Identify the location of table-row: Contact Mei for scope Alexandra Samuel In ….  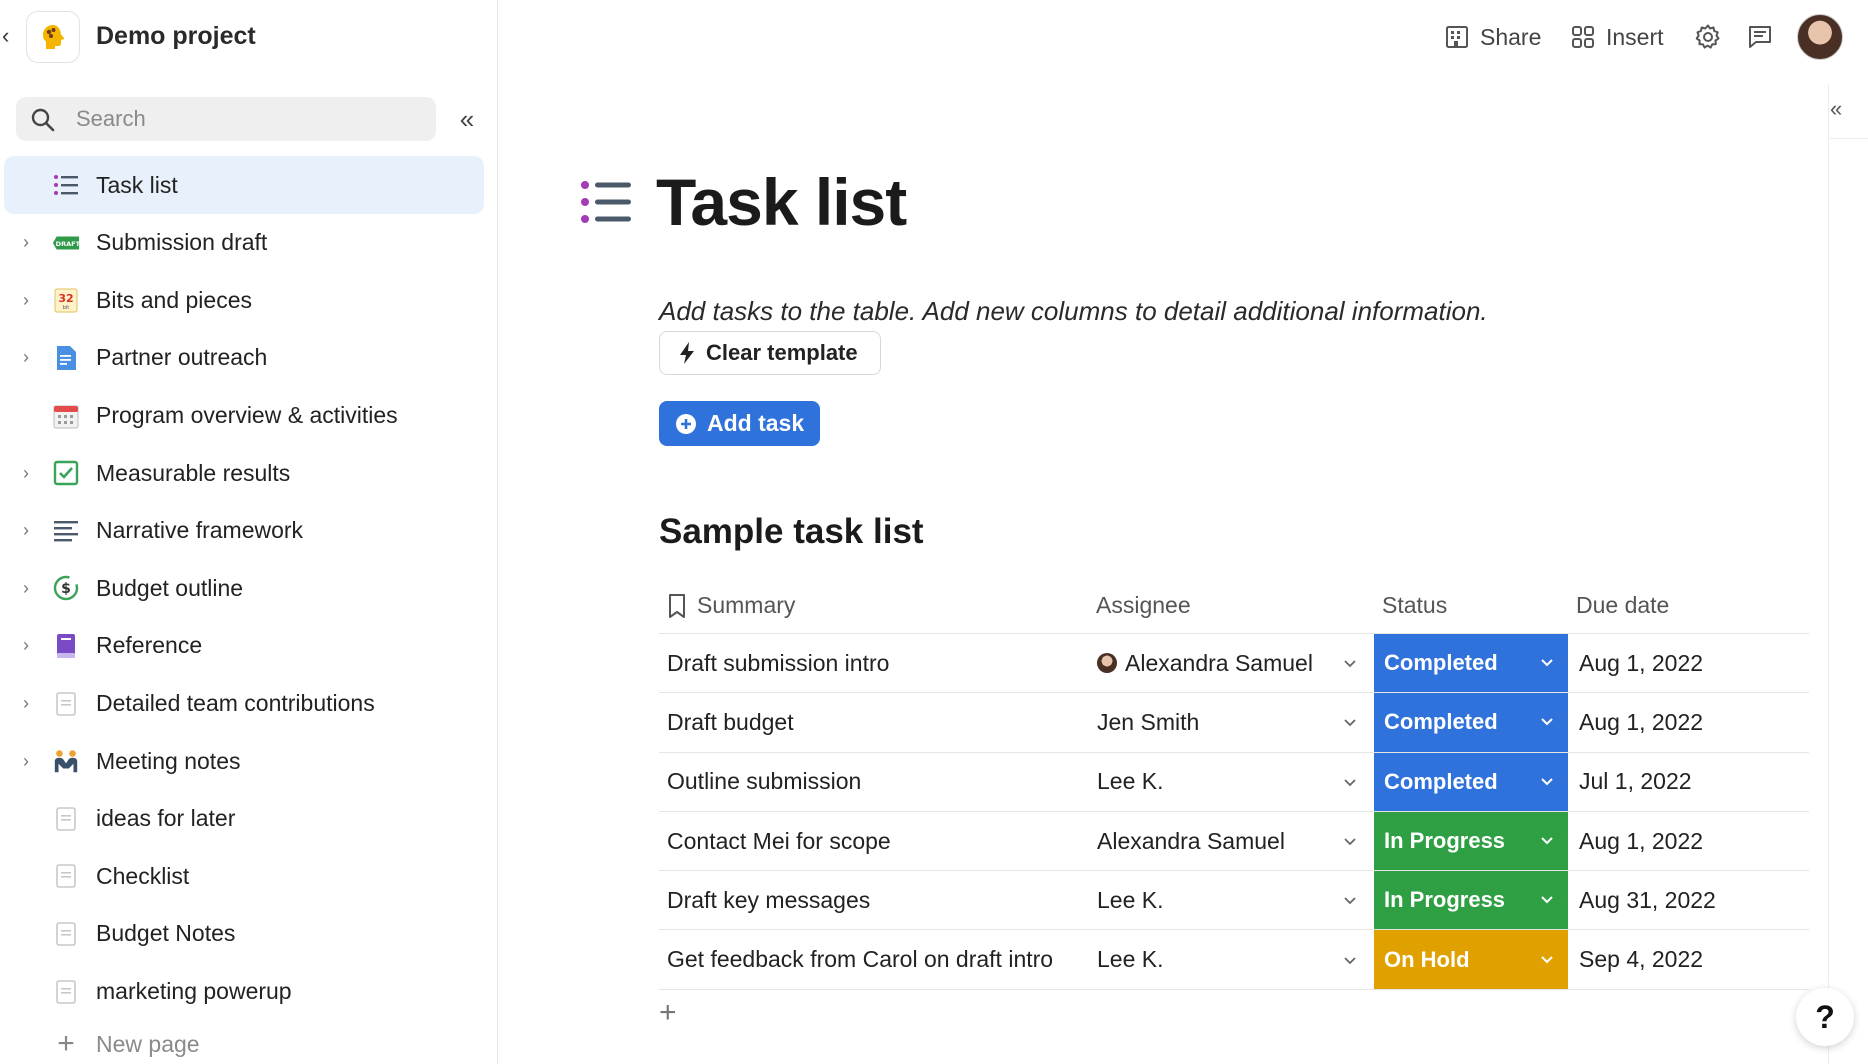
(1234, 841).